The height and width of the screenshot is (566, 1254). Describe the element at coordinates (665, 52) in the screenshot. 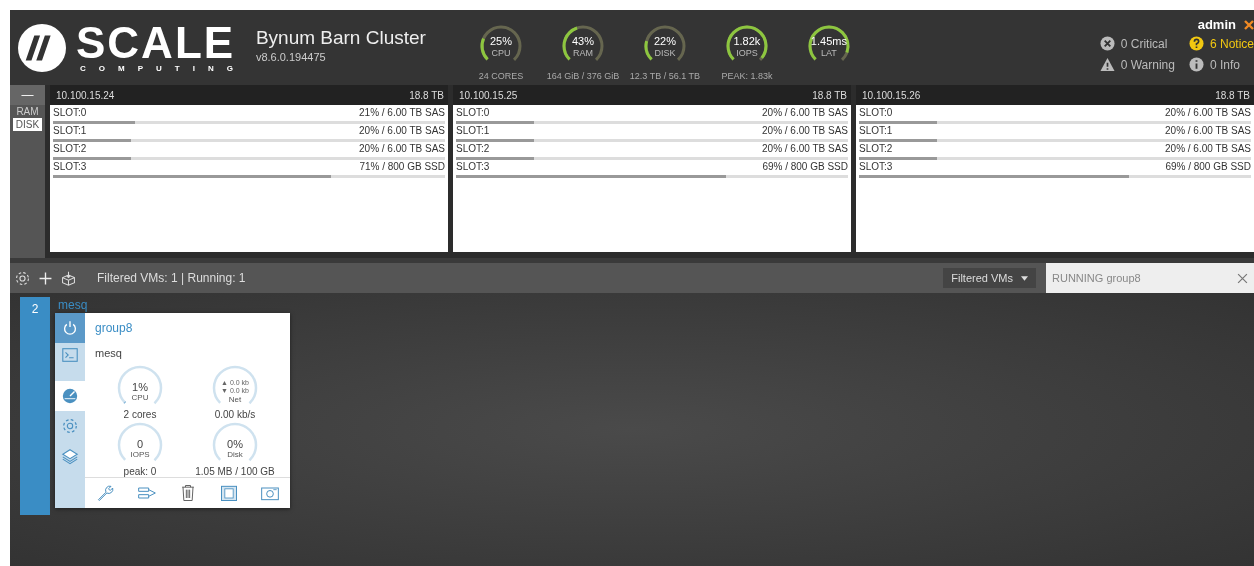

I see `gauge-label: DISK` at that location.